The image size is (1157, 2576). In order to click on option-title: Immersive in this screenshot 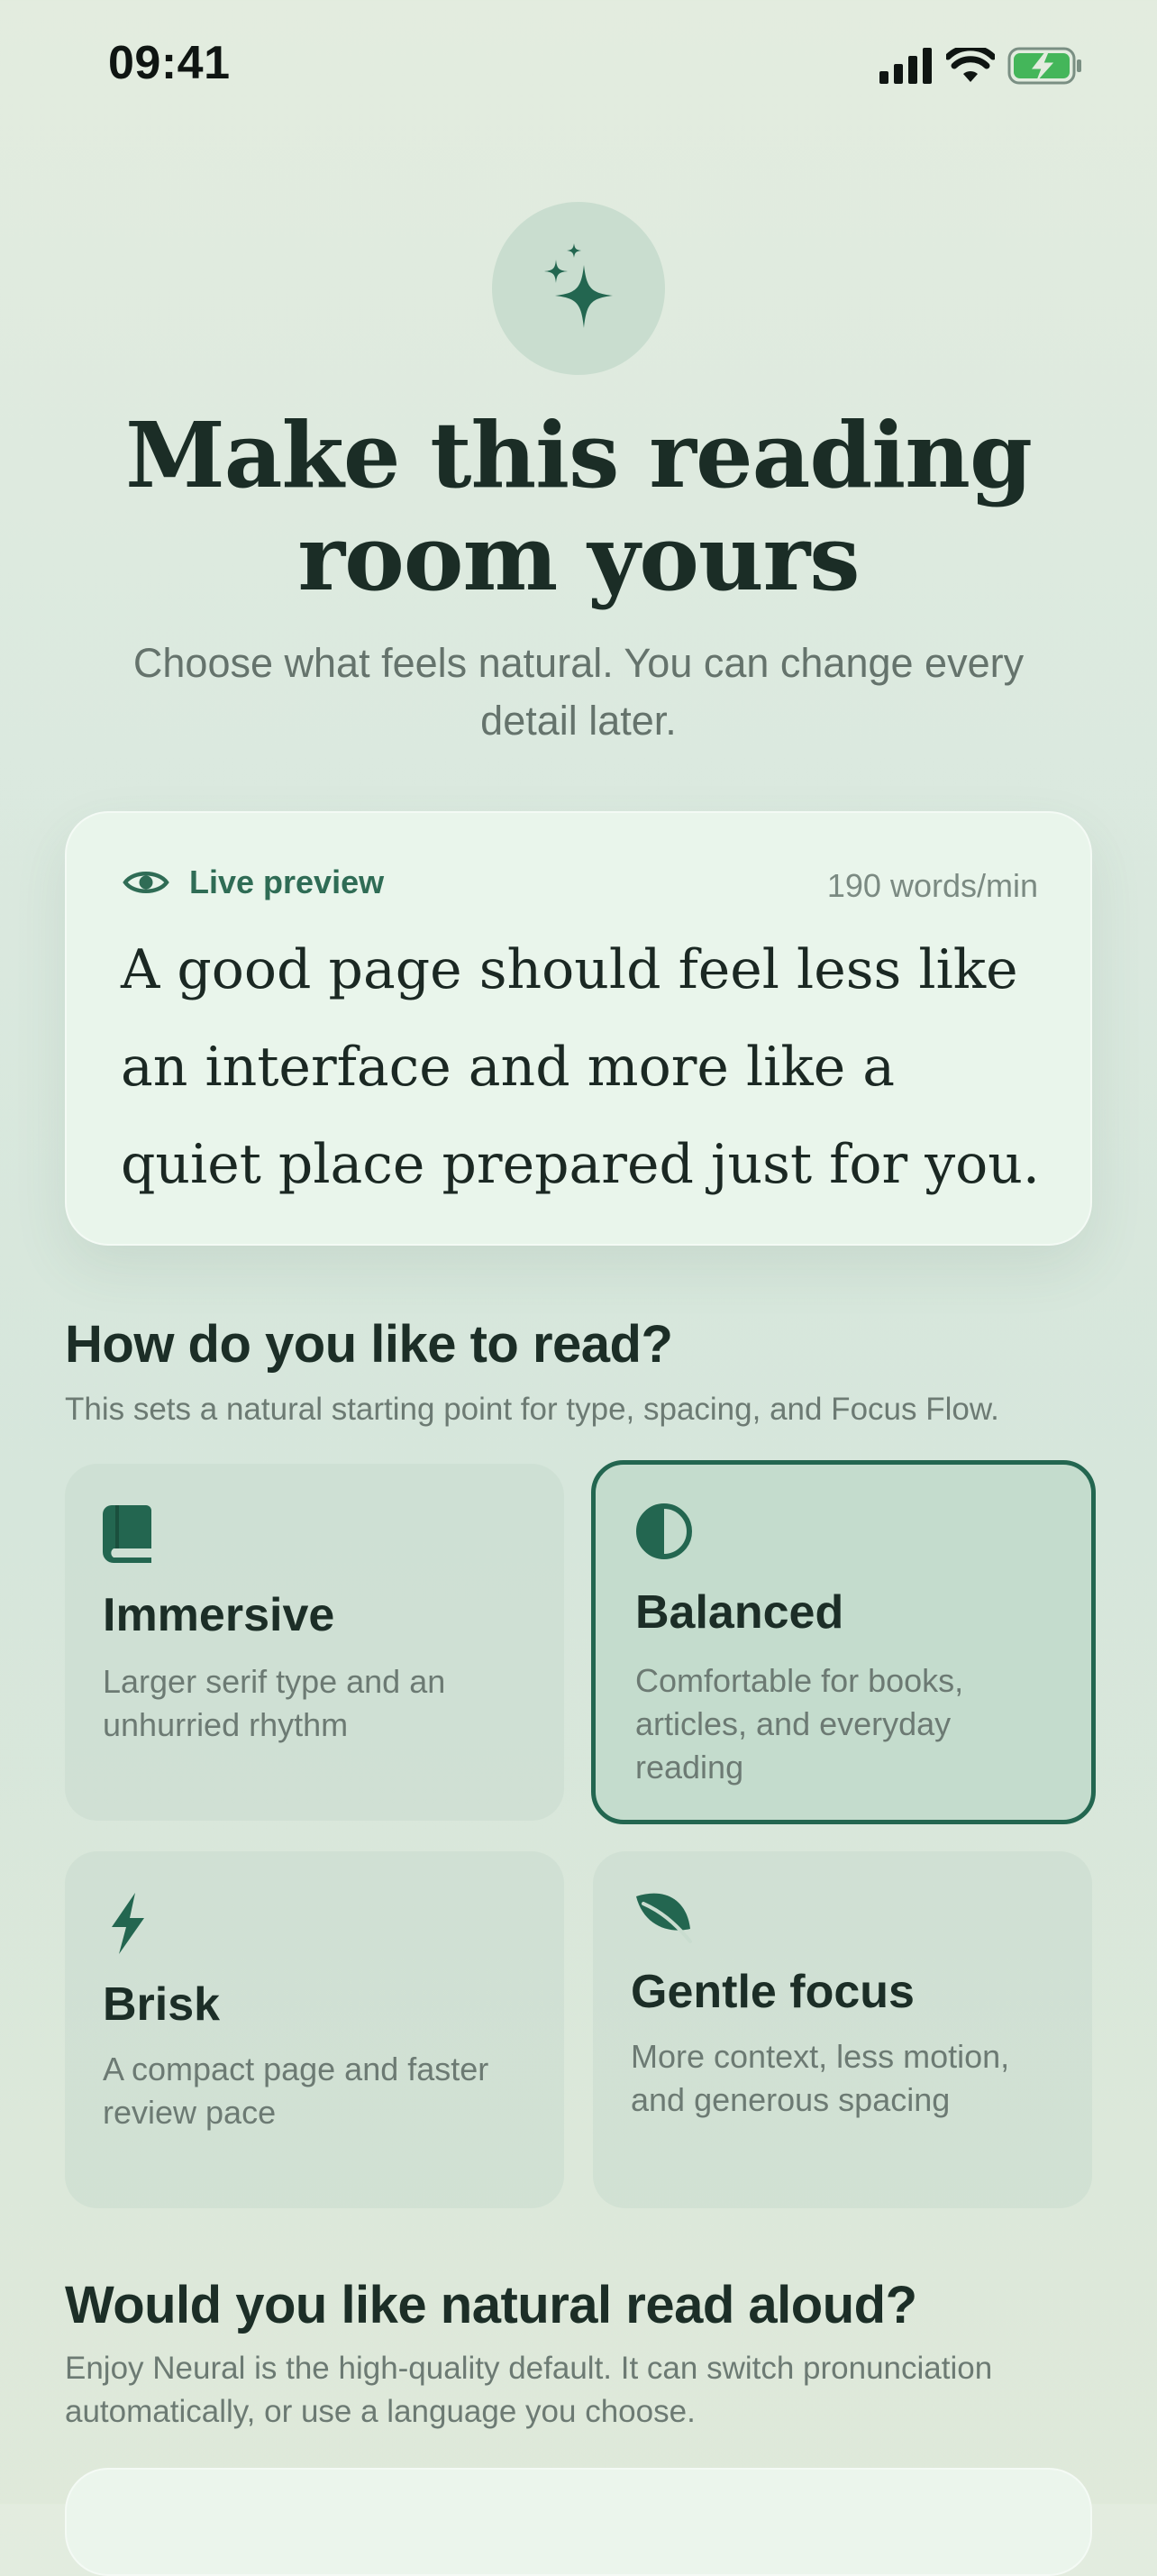, I will do `click(219, 1615)`.